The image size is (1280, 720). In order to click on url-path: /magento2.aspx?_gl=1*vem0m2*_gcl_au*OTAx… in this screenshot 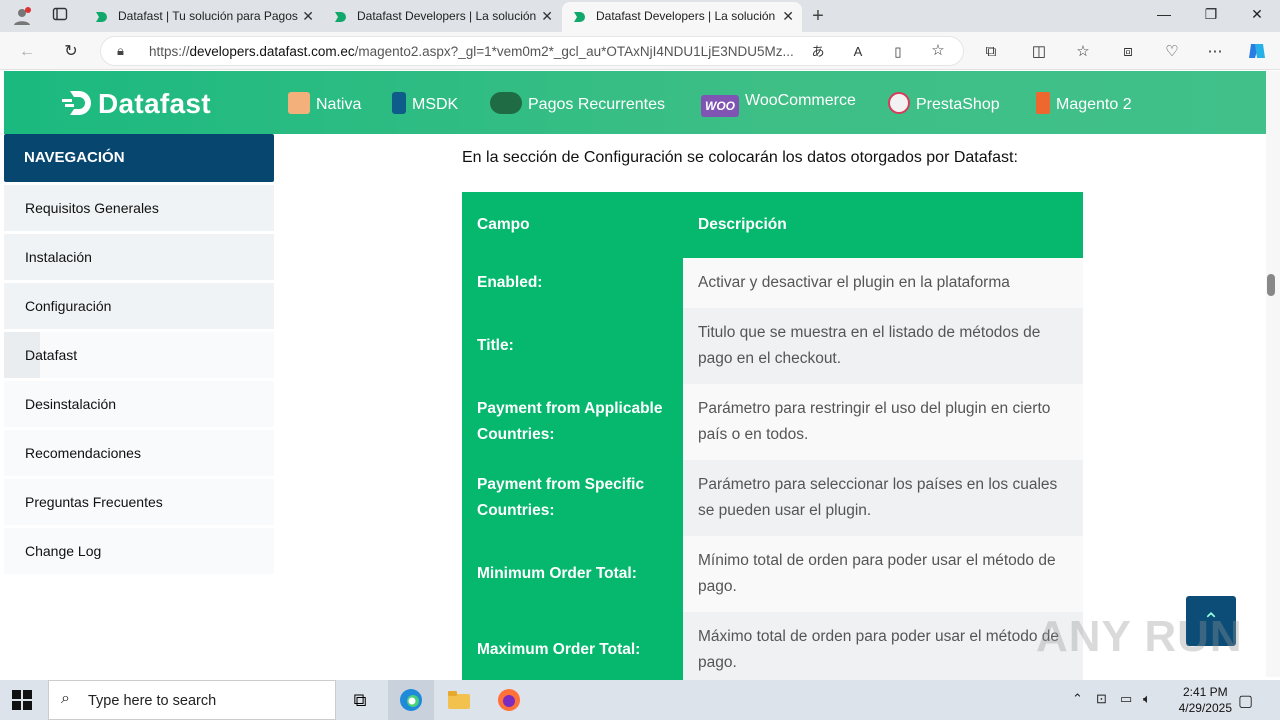, I will do `click(574, 51)`.